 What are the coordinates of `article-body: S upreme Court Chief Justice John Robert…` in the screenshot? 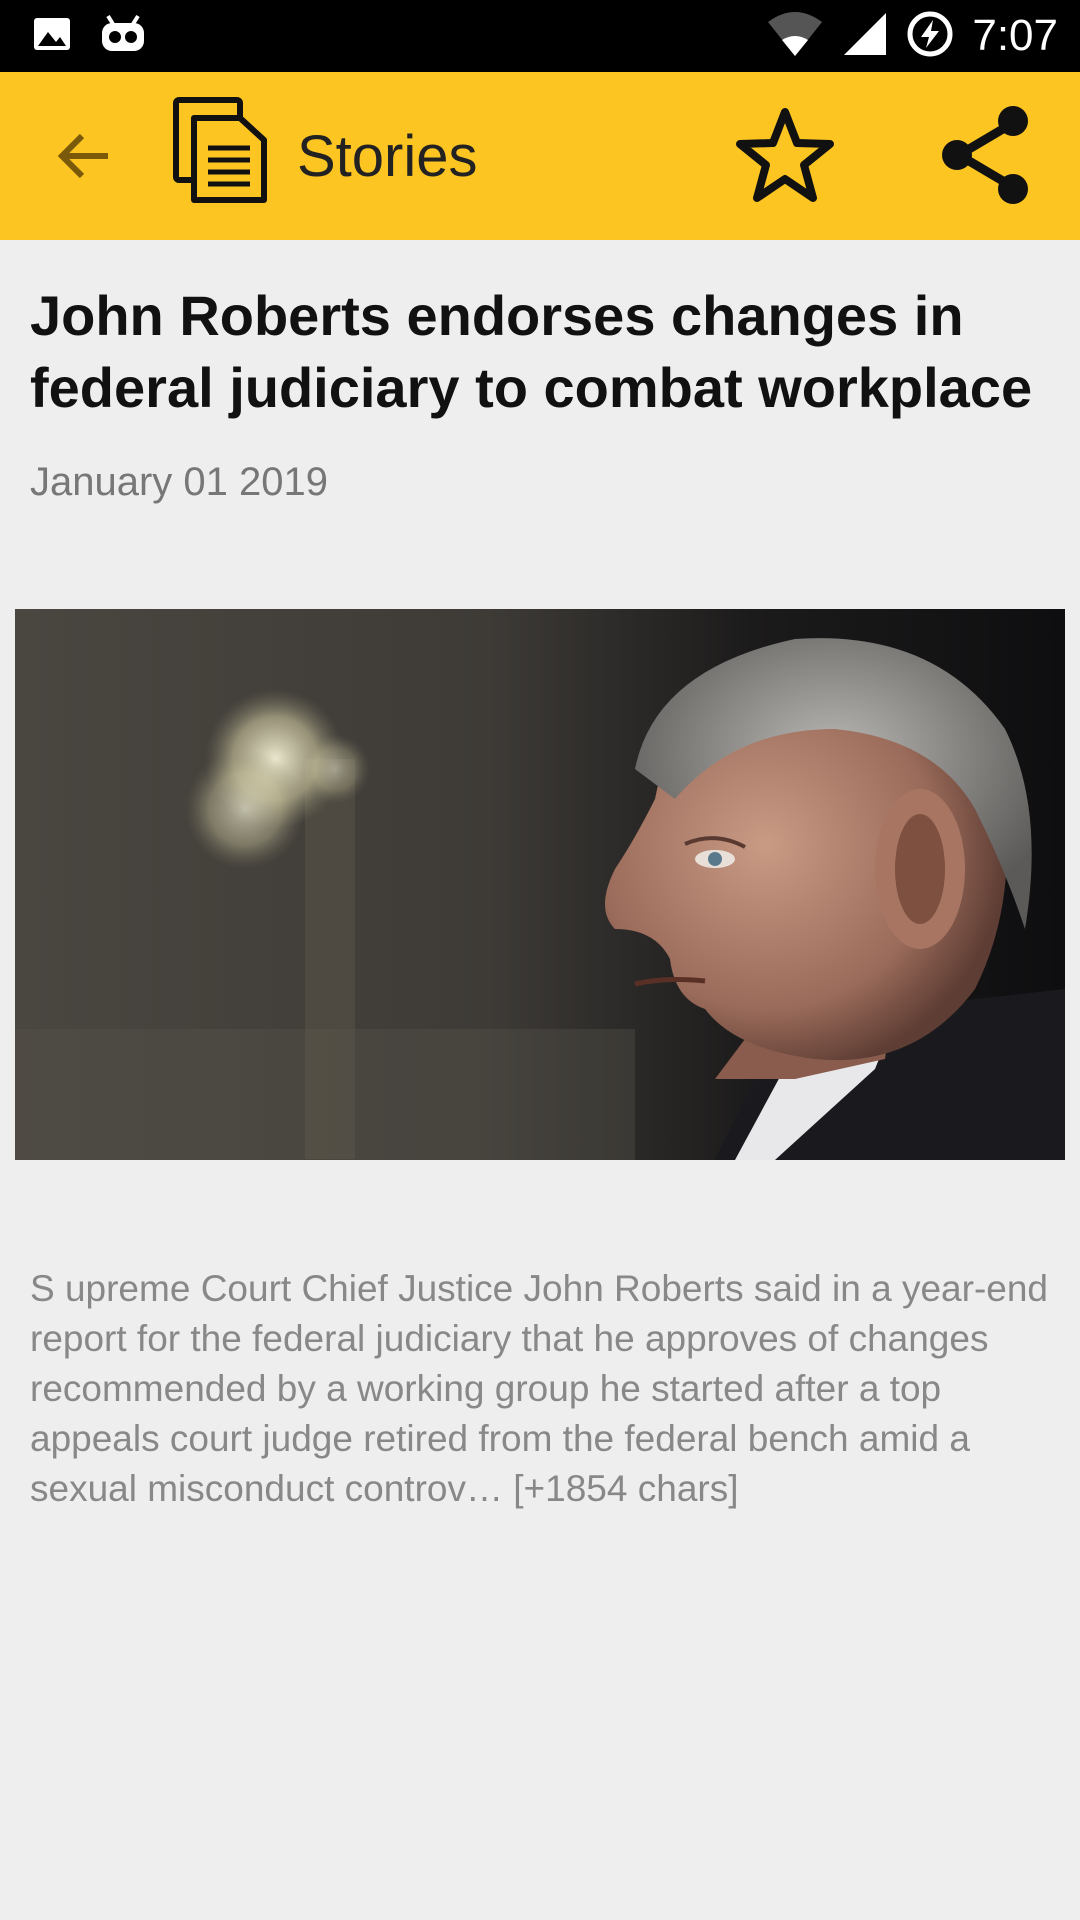 It's located at (539, 1388).